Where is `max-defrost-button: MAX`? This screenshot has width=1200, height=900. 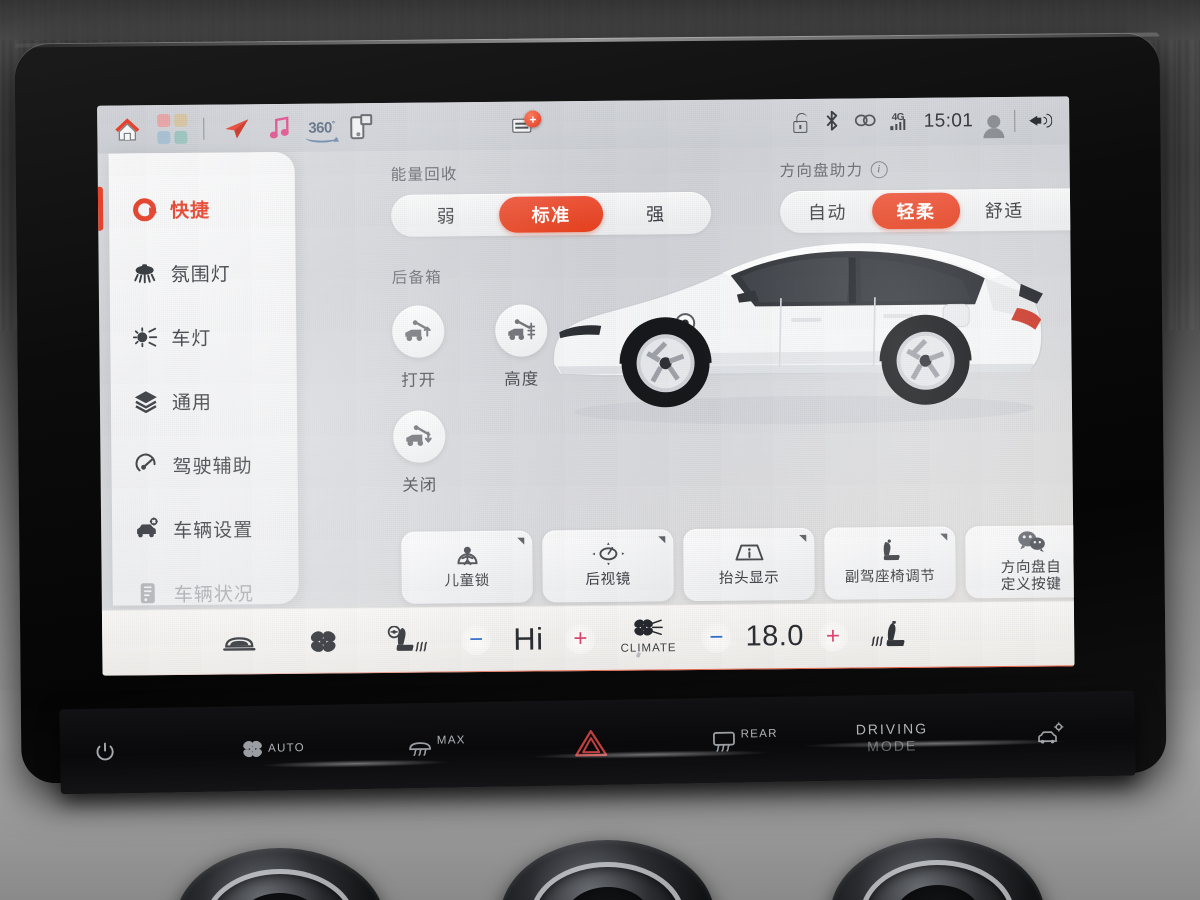
max-defrost-button: MAX is located at coordinates (436, 745).